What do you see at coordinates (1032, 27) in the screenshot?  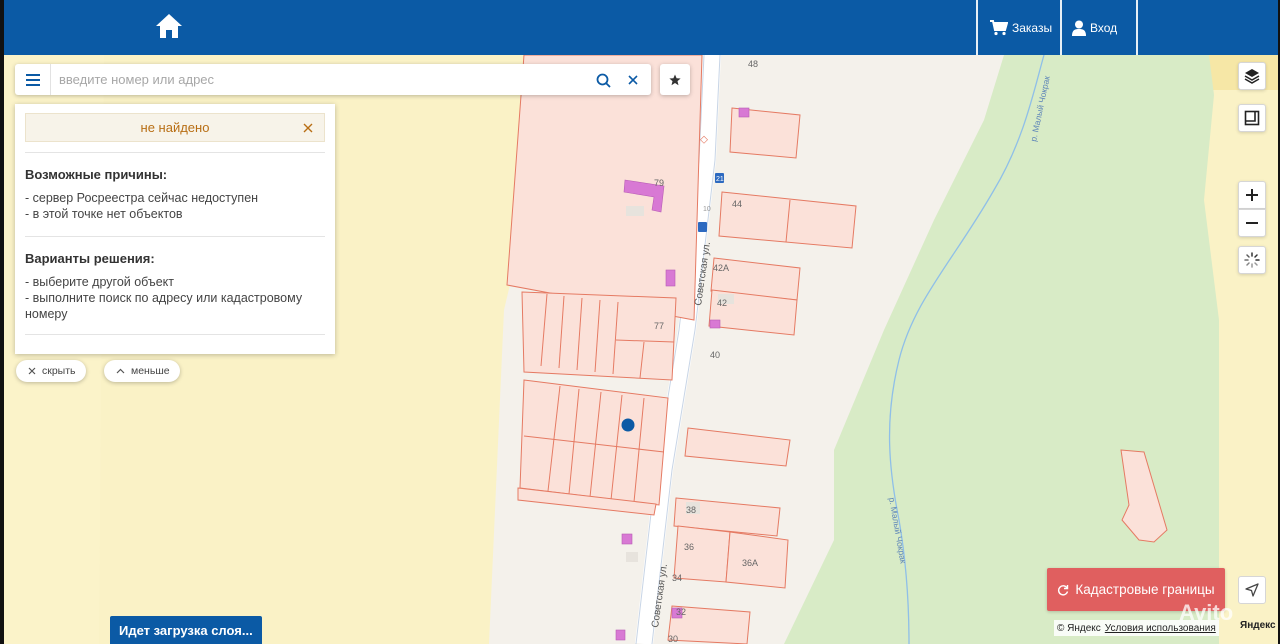 I see `orders-label: Заказы` at bounding box center [1032, 27].